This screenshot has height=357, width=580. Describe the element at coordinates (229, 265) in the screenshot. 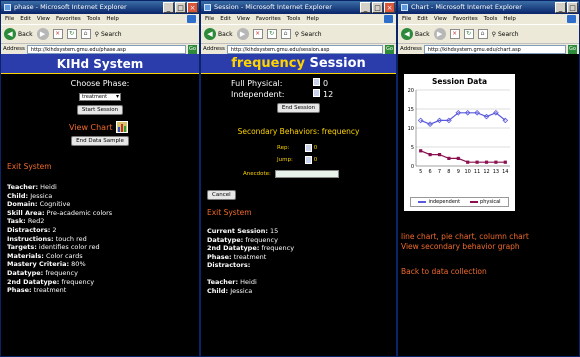

I see `info-row: Distractors:` at that location.